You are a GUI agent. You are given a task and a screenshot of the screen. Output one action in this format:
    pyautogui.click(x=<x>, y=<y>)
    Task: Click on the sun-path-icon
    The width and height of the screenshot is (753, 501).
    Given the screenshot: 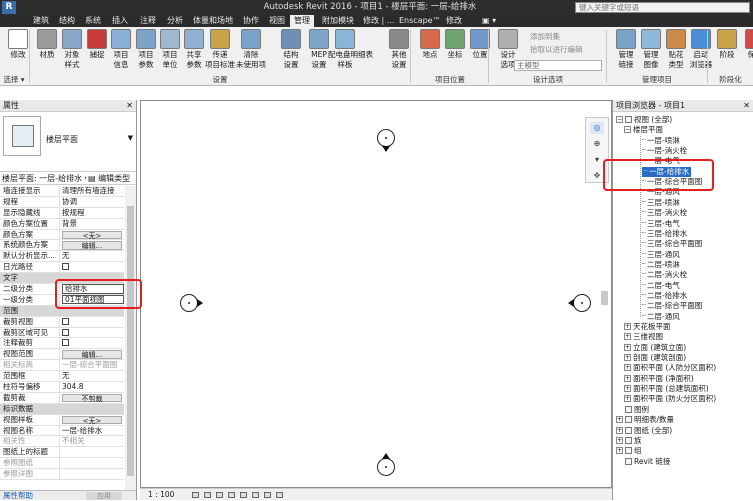 What is the action you would take?
    pyautogui.click(x=219, y=495)
    